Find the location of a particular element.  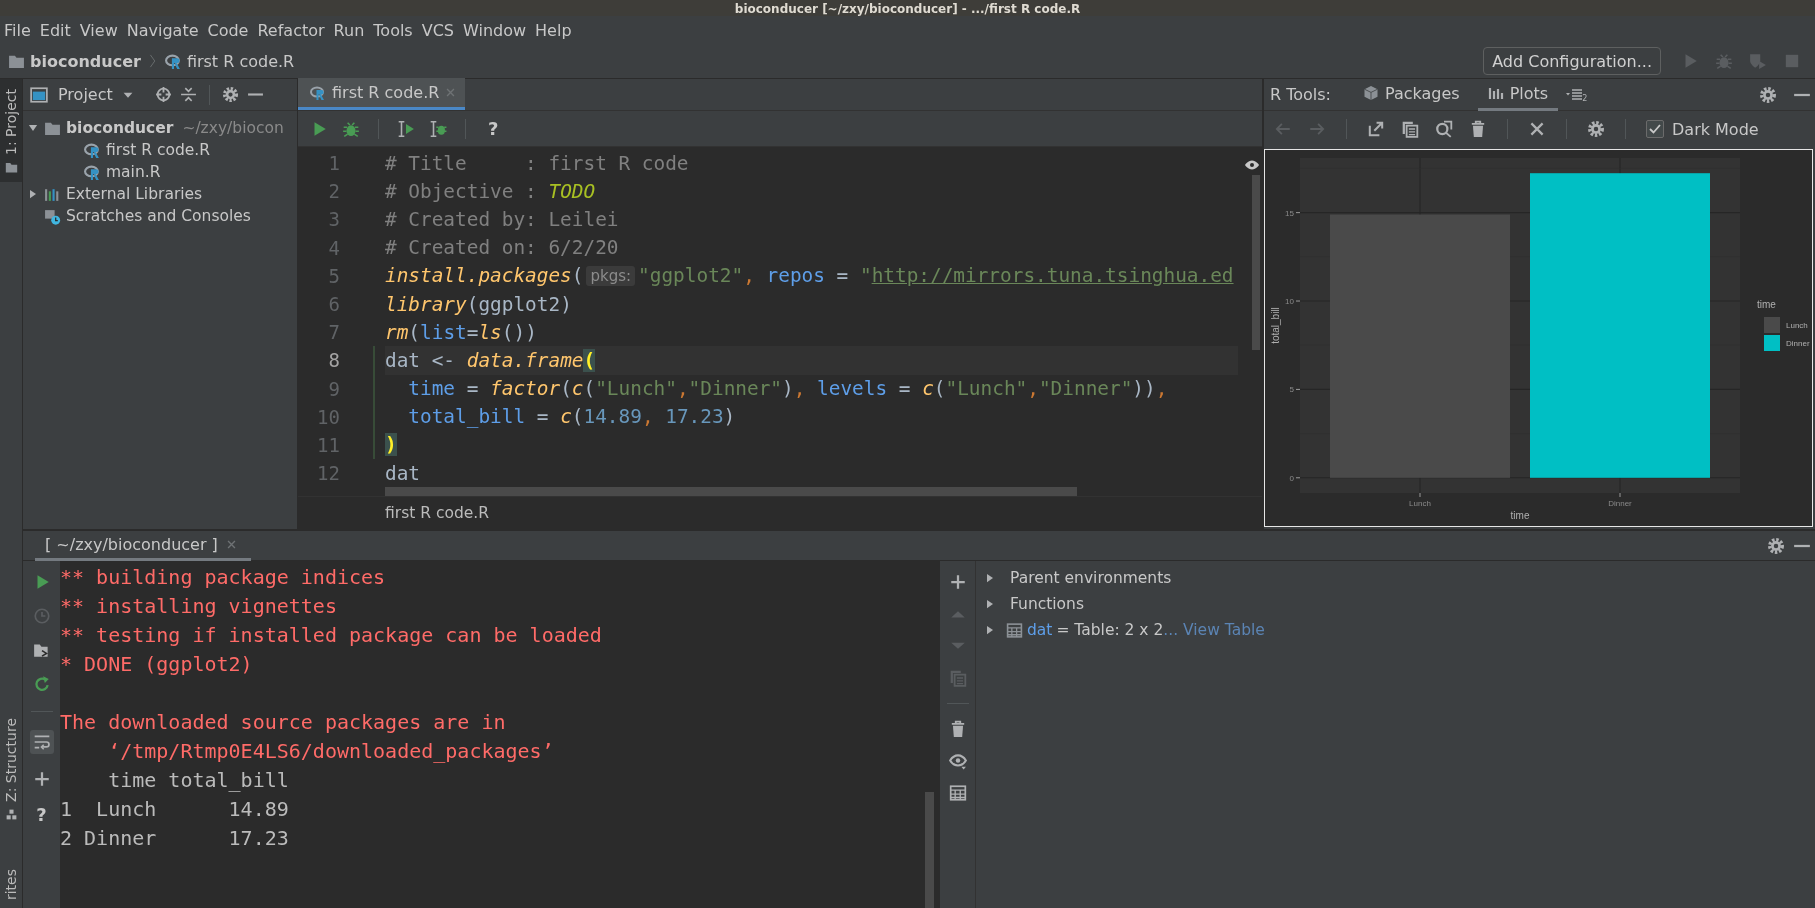

tree-item: main.R is located at coordinates (133, 172).